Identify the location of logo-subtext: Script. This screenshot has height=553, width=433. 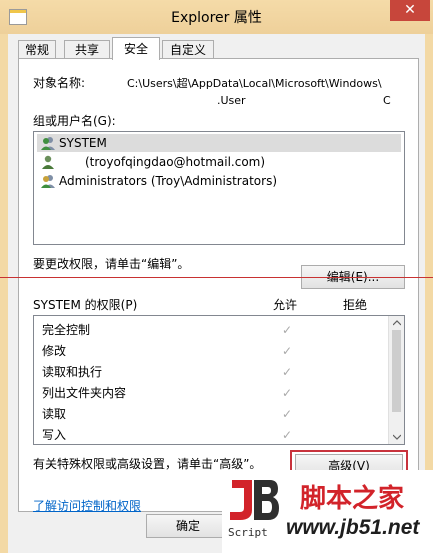
(248, 532).